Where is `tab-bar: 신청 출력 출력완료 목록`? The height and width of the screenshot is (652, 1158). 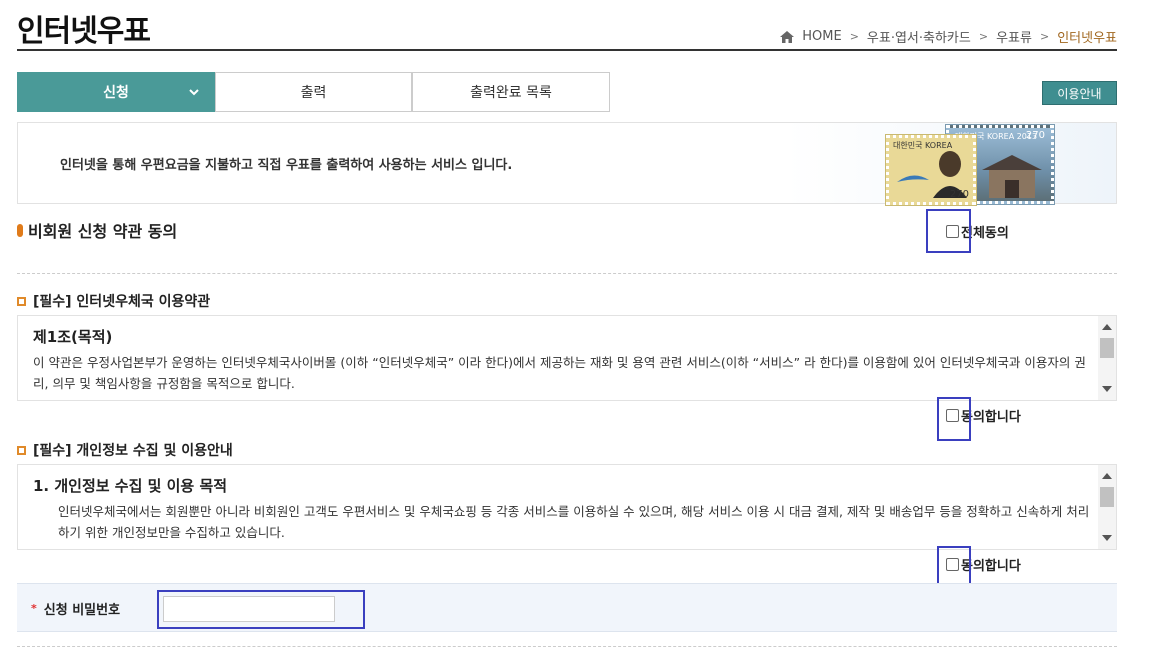
tab-bar: 신청 출력 출력완료 목록 is located at coordinates (313, 92).